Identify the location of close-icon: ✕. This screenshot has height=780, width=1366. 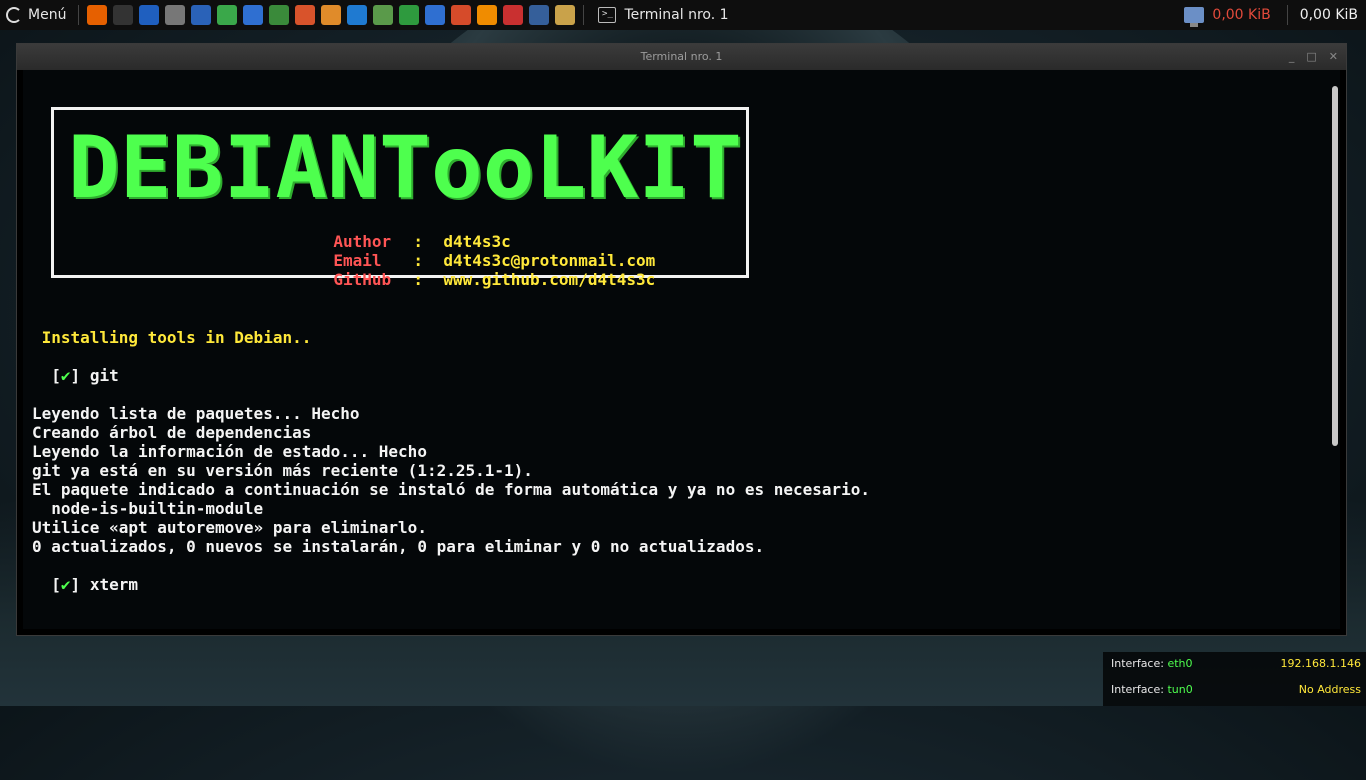
(1333, 57).